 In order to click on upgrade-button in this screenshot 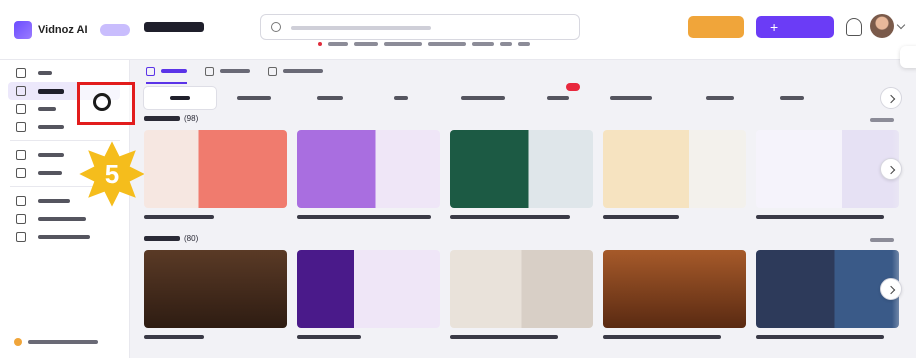, I will do `click(716, 27)`.